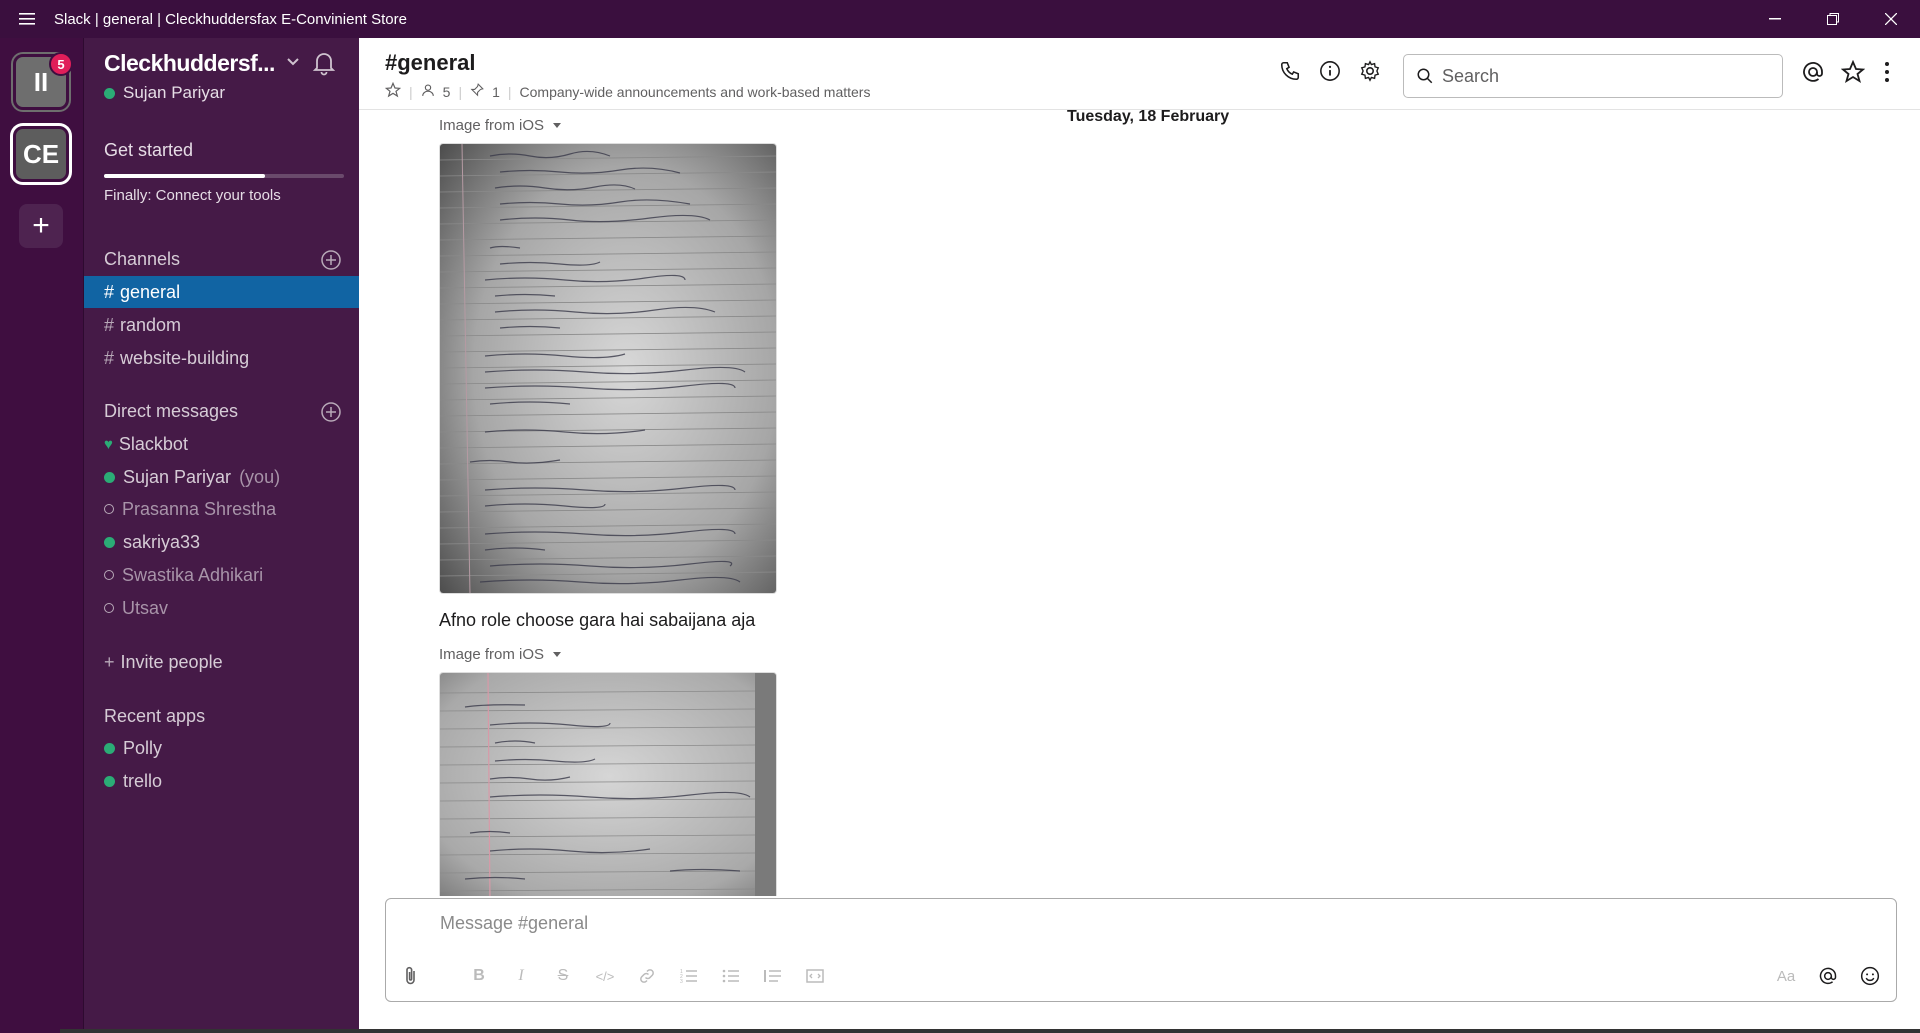 This screenshot has width=1920, height=1033. I want to click on message-input: Message #general, so click(514, 923).